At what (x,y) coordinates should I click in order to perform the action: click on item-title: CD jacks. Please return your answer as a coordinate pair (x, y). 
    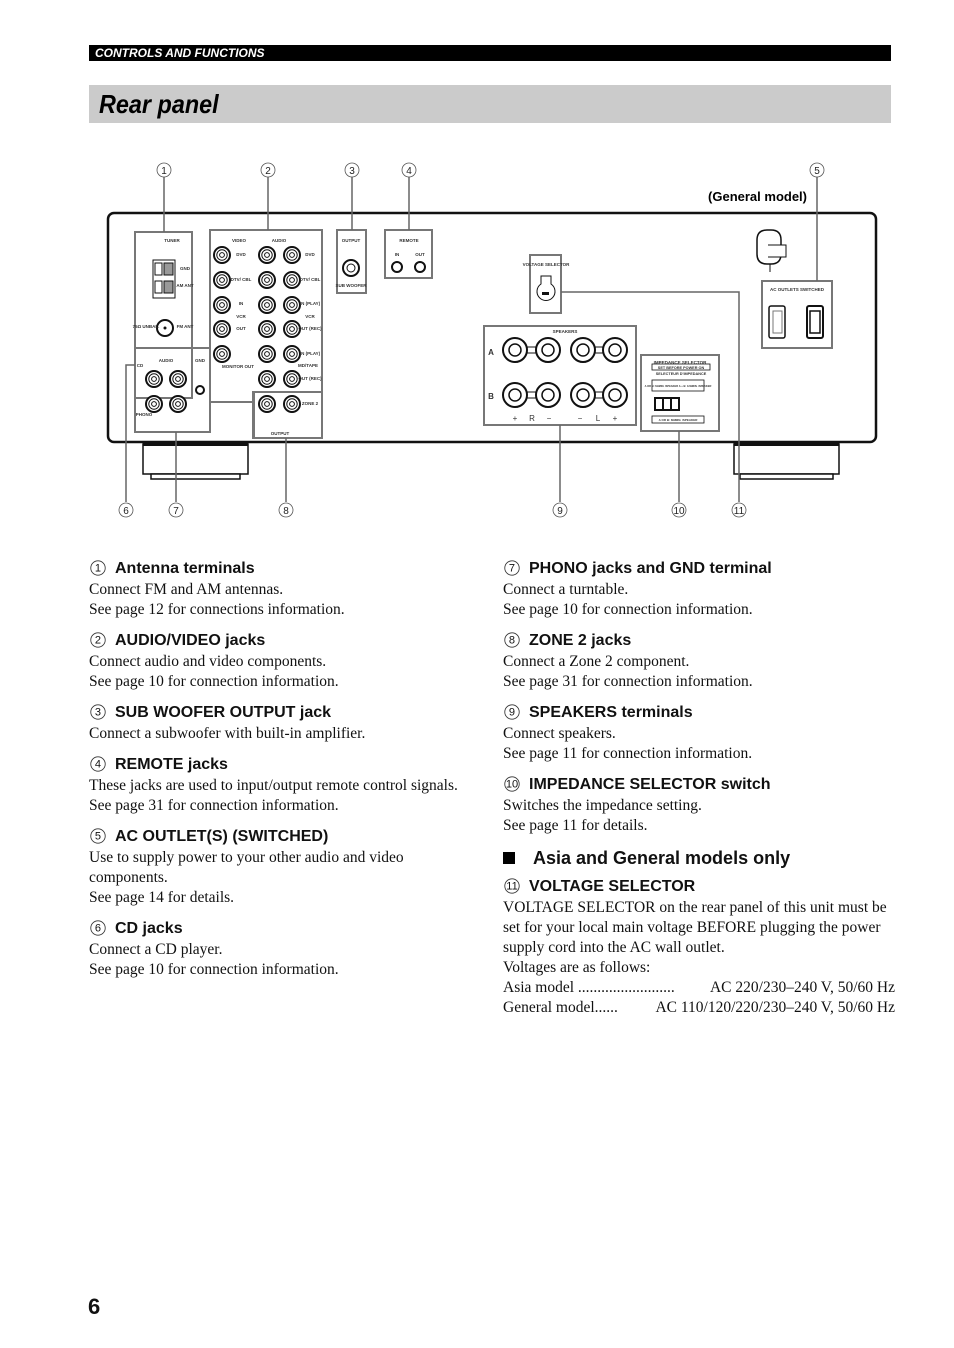
    Looking at the image, I should click on (149, 928).